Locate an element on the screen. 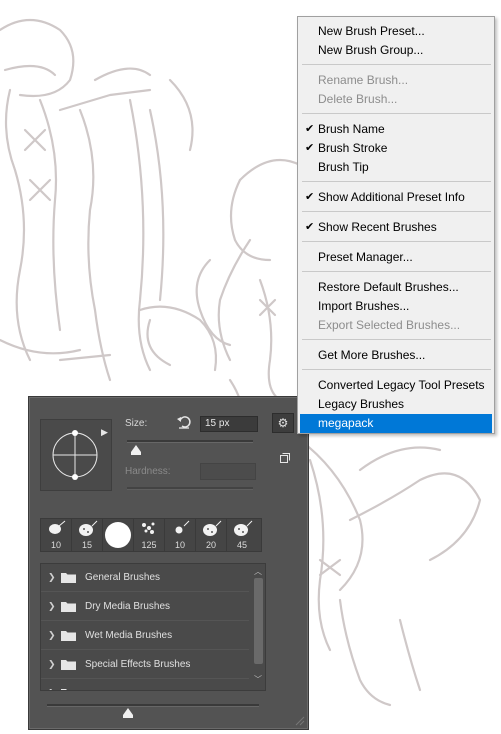  list-item: ❯ Special Effects Brushes is located at coordinates (145, 665).